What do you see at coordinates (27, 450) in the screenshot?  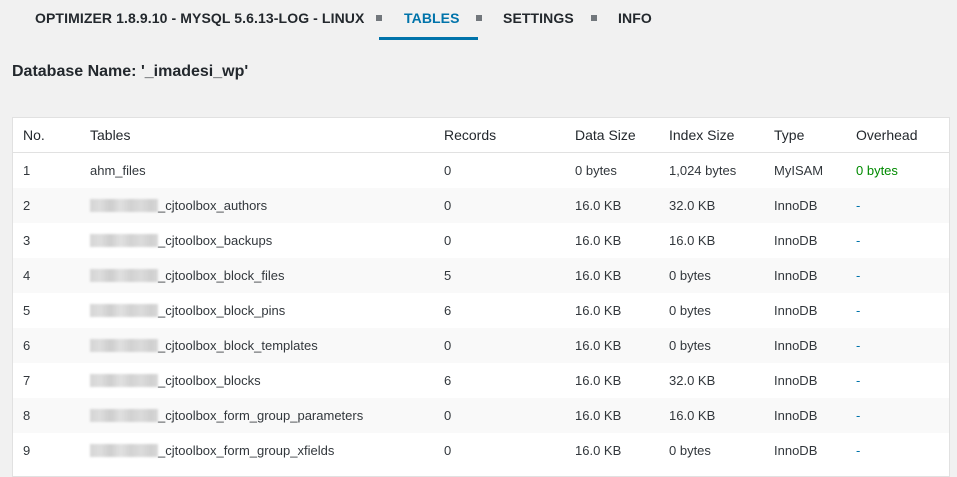 I see `cell-no: 9` at bounding box center [27, 450].